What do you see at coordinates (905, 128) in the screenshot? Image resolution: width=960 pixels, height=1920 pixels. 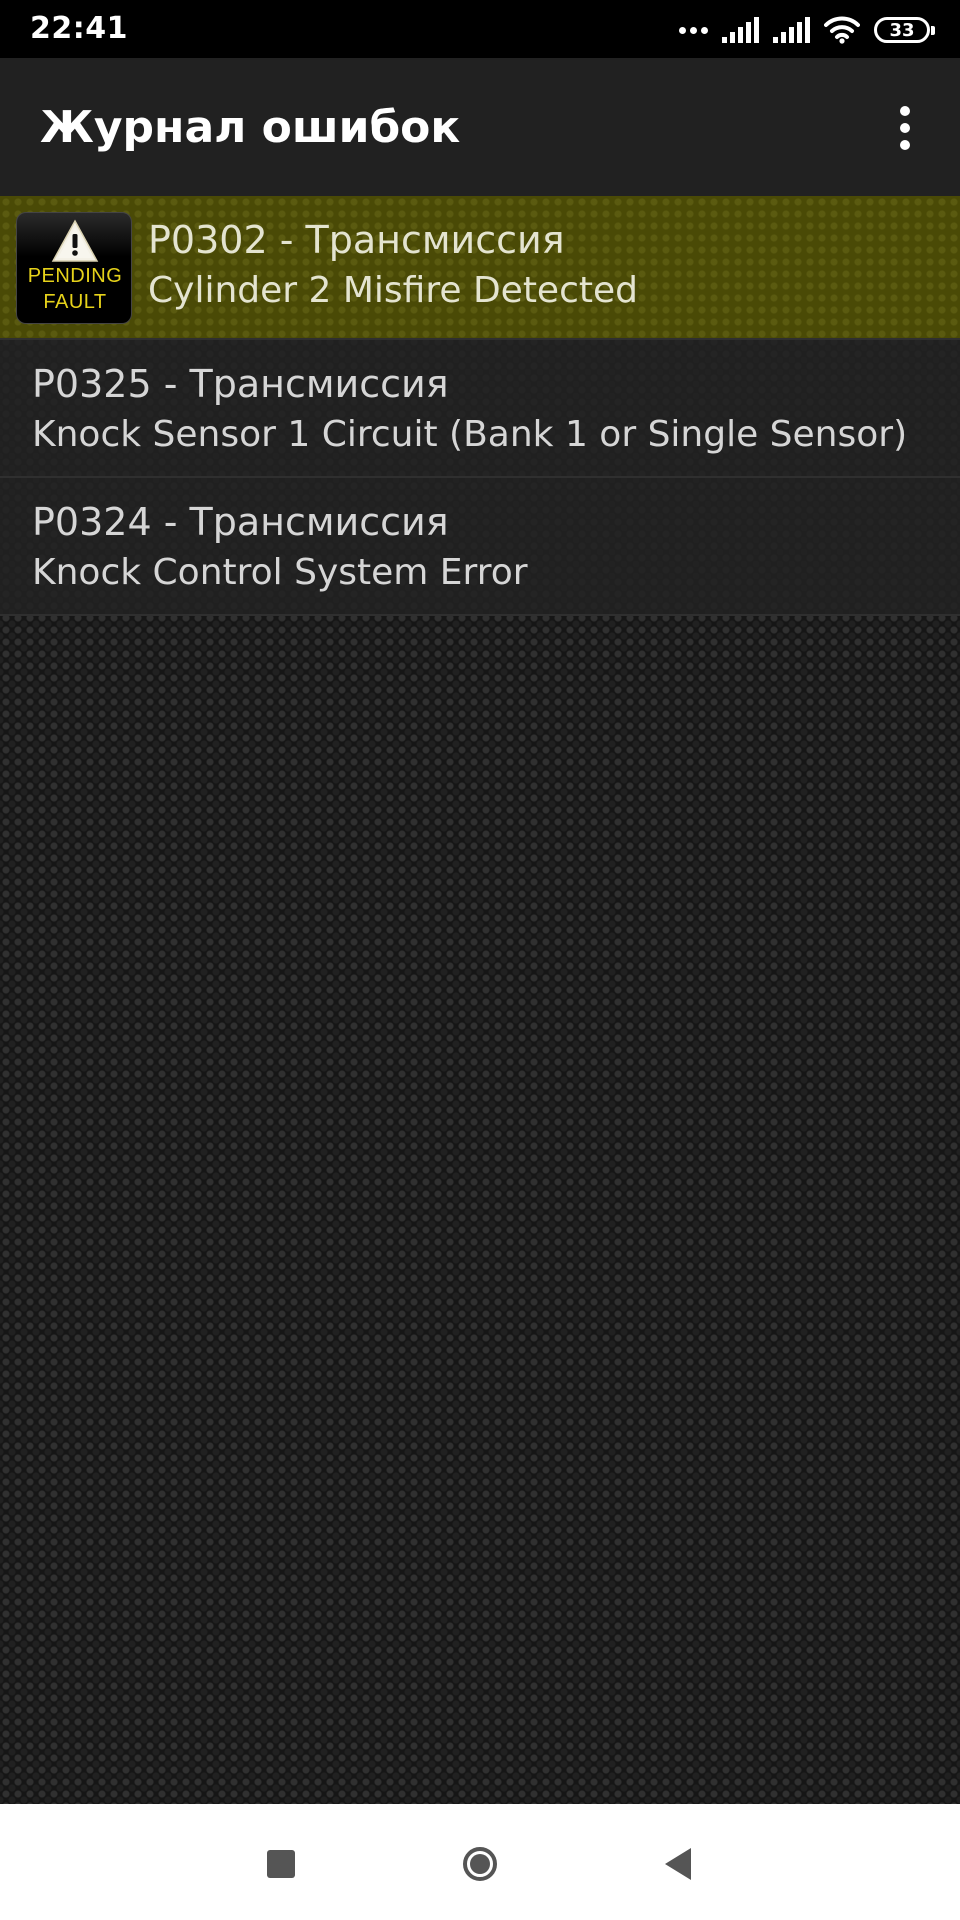 I see `more-vert-icon` at bounding box center [905, 128].